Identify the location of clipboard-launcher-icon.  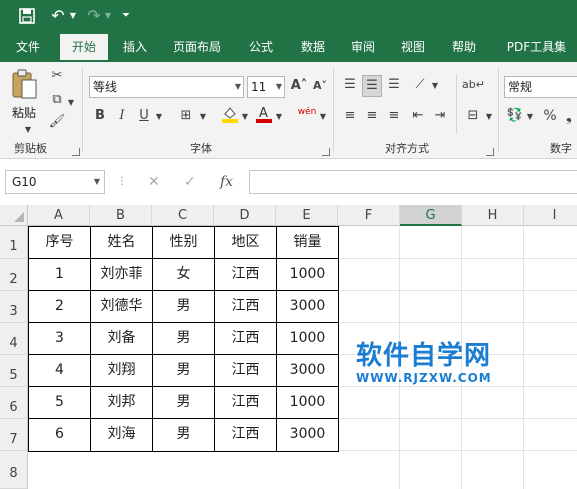
(76, 152).